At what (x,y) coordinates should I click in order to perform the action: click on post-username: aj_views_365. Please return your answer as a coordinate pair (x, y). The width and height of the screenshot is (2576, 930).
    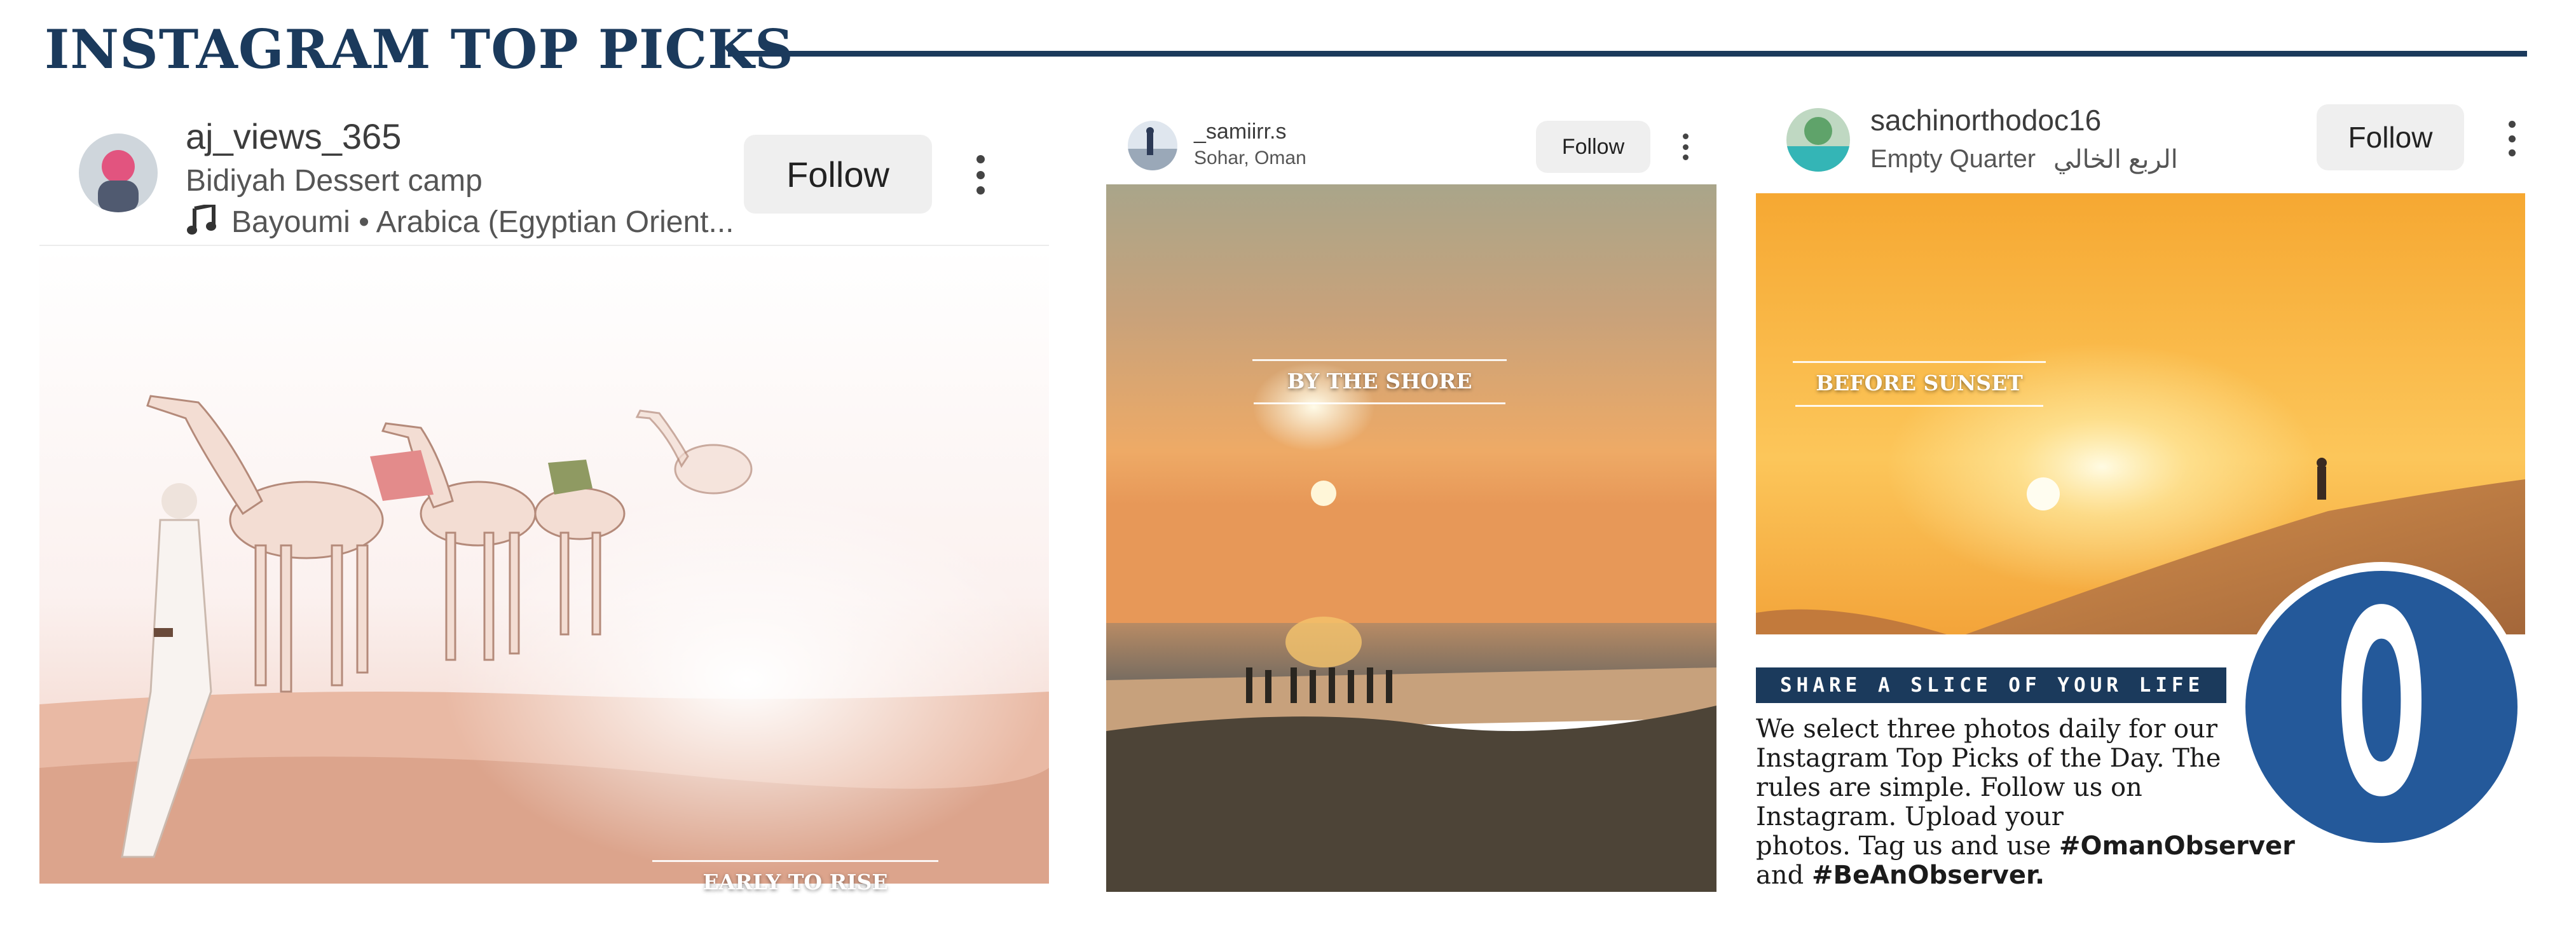
    Looking at the image, I should click on (293, 136).